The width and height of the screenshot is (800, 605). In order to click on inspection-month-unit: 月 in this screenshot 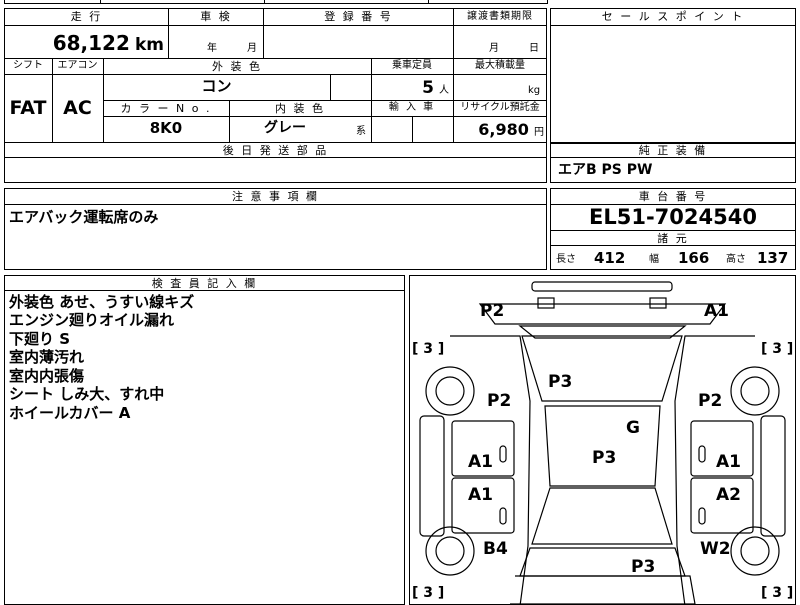, I will do `click(252, 48)`.